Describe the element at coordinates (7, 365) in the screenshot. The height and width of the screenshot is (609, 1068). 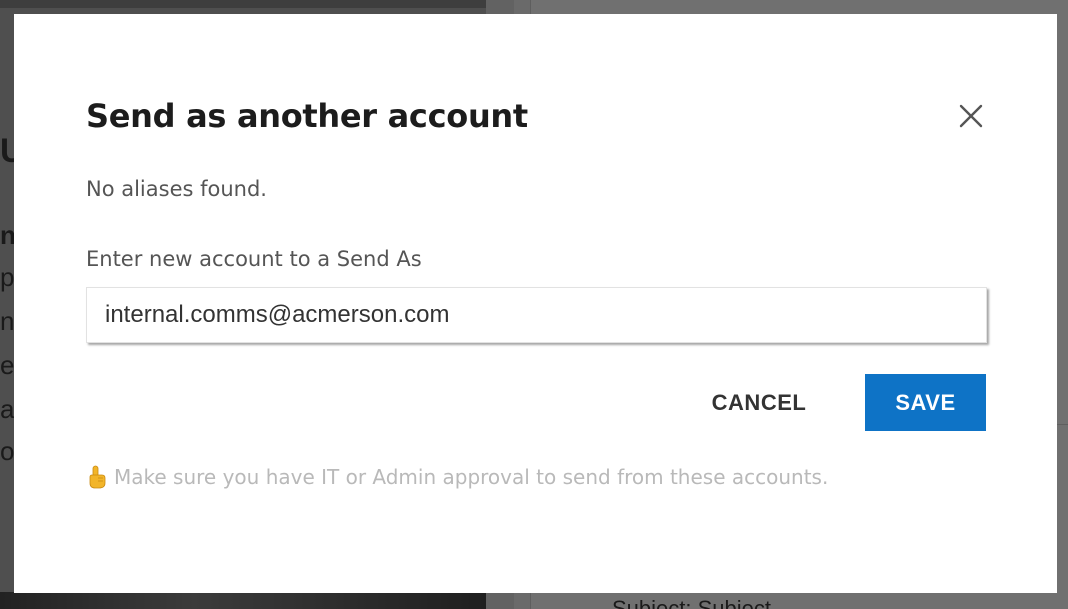
I see `background-text-fragment: e` at that location.